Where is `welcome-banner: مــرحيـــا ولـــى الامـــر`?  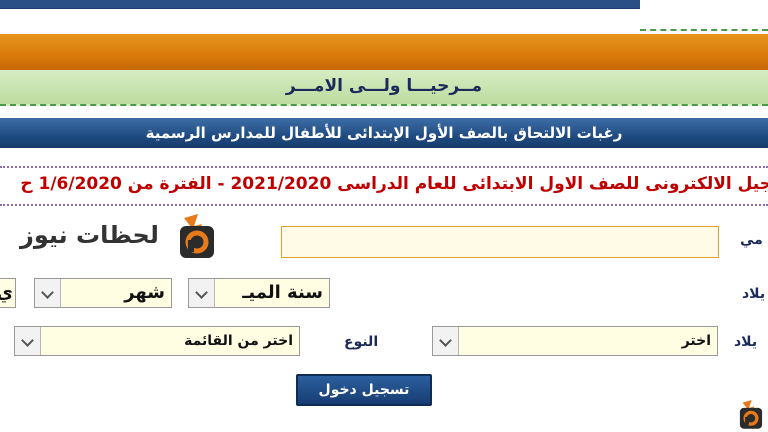 welcome-banner: مــرحيـــا ولـــى الامـــر is located at coordinates (384, 88).